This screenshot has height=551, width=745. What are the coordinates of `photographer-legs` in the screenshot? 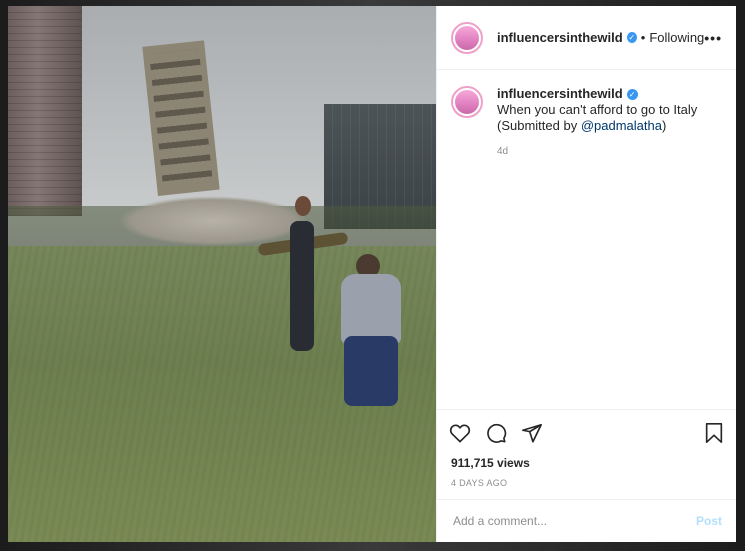 It's located at (371, 371).